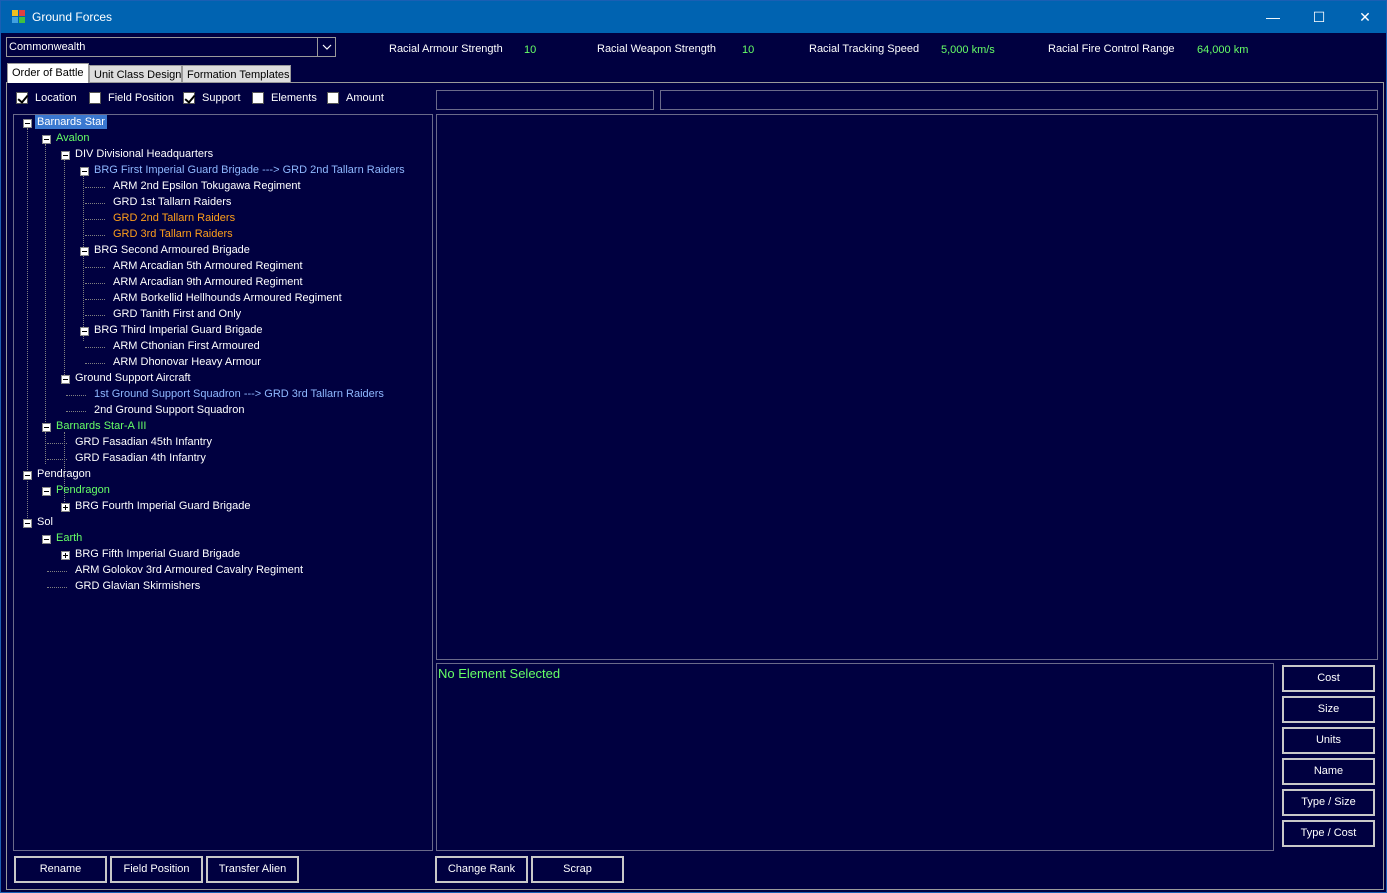 This screenshot has width=1387, height=893. I want to click on tree-node: BRG Second Armoured Brigade, so click(219, 251).